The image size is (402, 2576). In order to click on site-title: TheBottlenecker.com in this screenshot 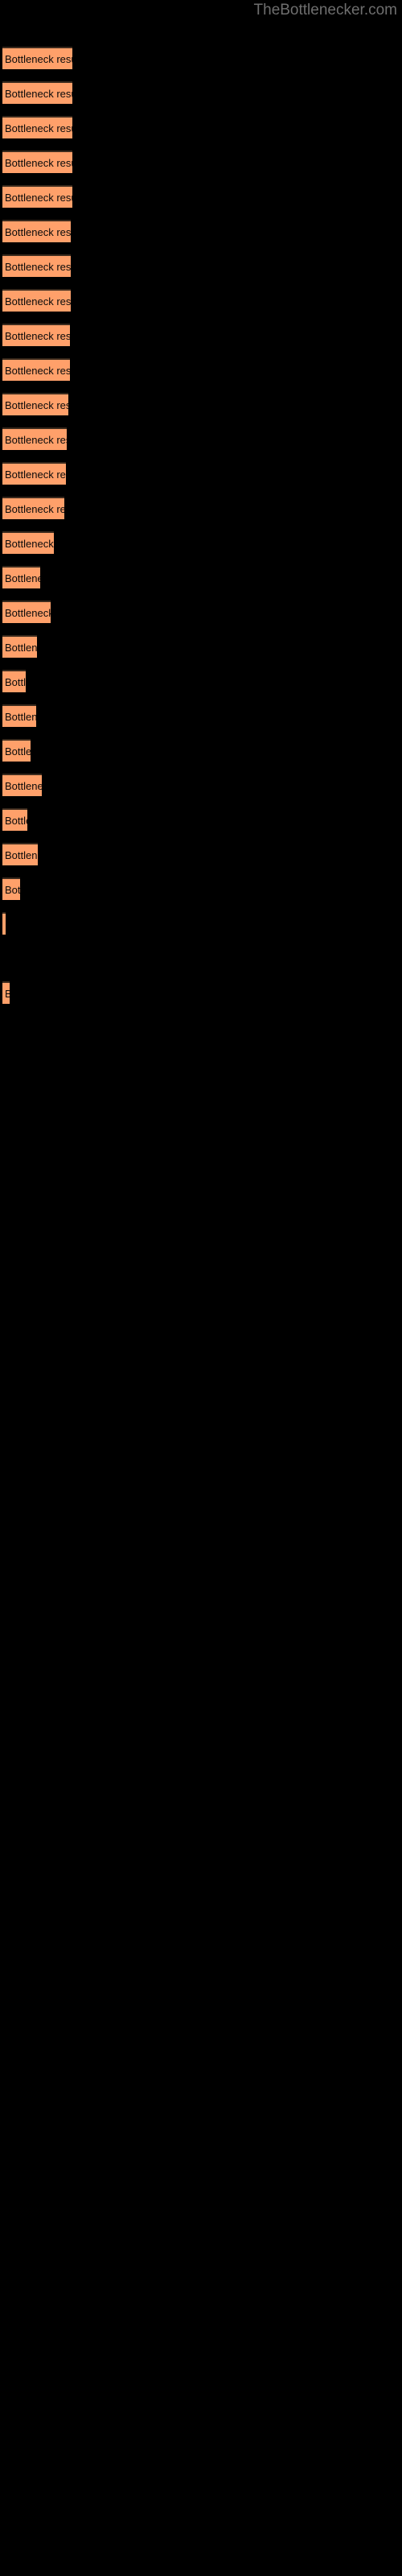, I will do `click(325, 10)`.